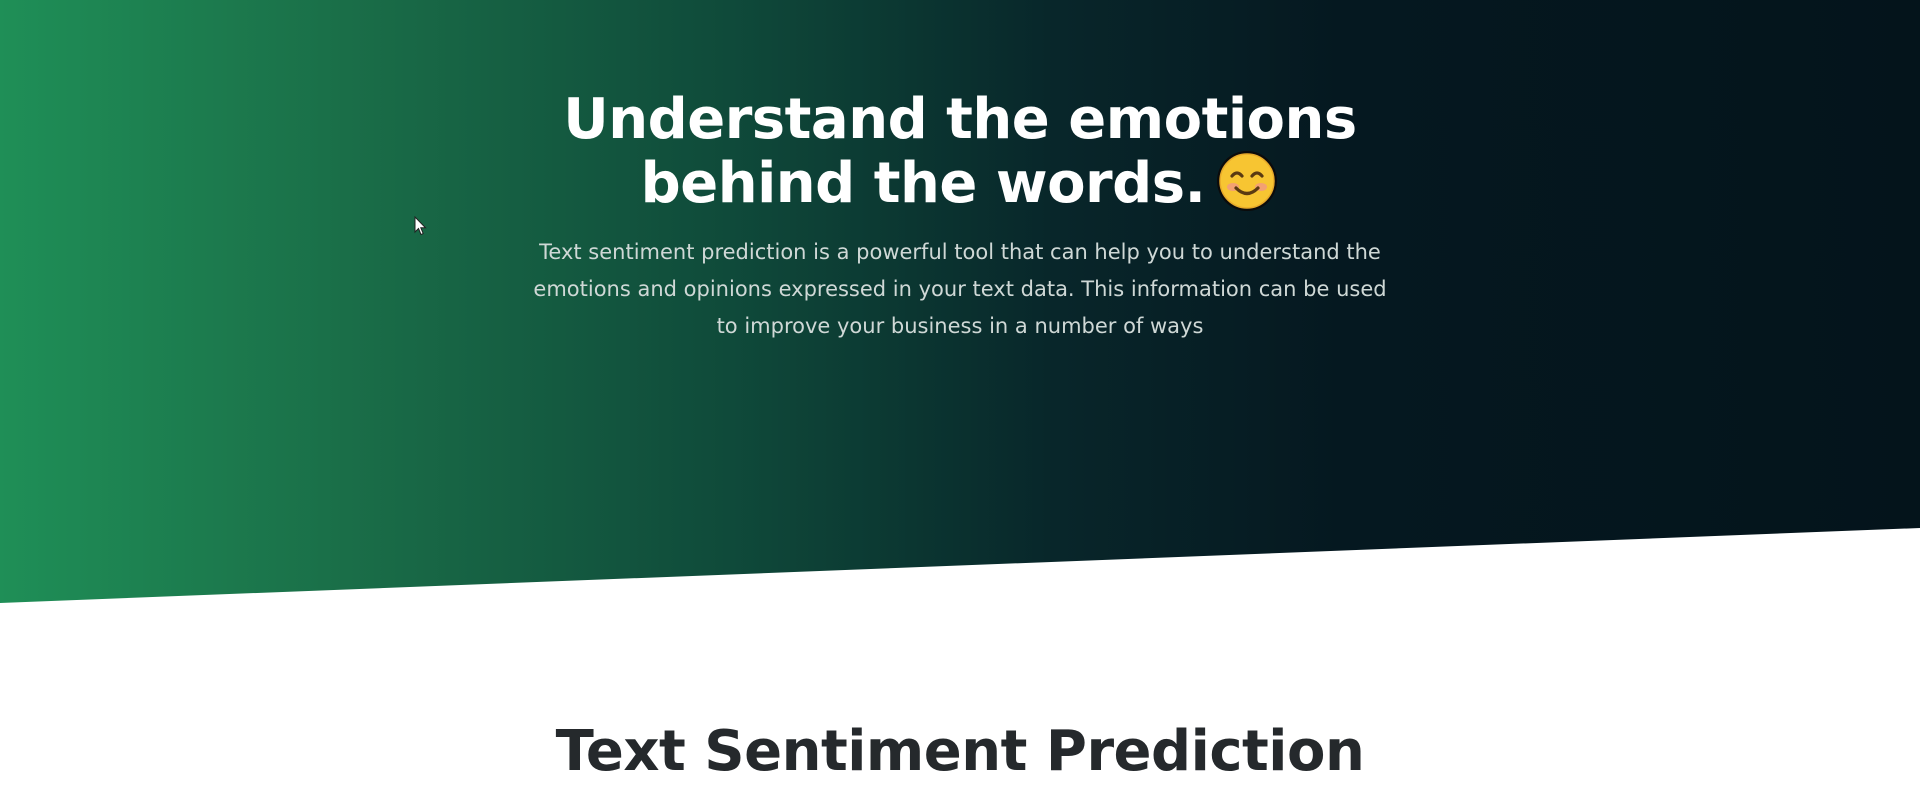  What do you see at coordinates (923, 183) in the screenshot?
I see `hero-title-line-2-text: behind the words.` at bounding box center [923, 183].